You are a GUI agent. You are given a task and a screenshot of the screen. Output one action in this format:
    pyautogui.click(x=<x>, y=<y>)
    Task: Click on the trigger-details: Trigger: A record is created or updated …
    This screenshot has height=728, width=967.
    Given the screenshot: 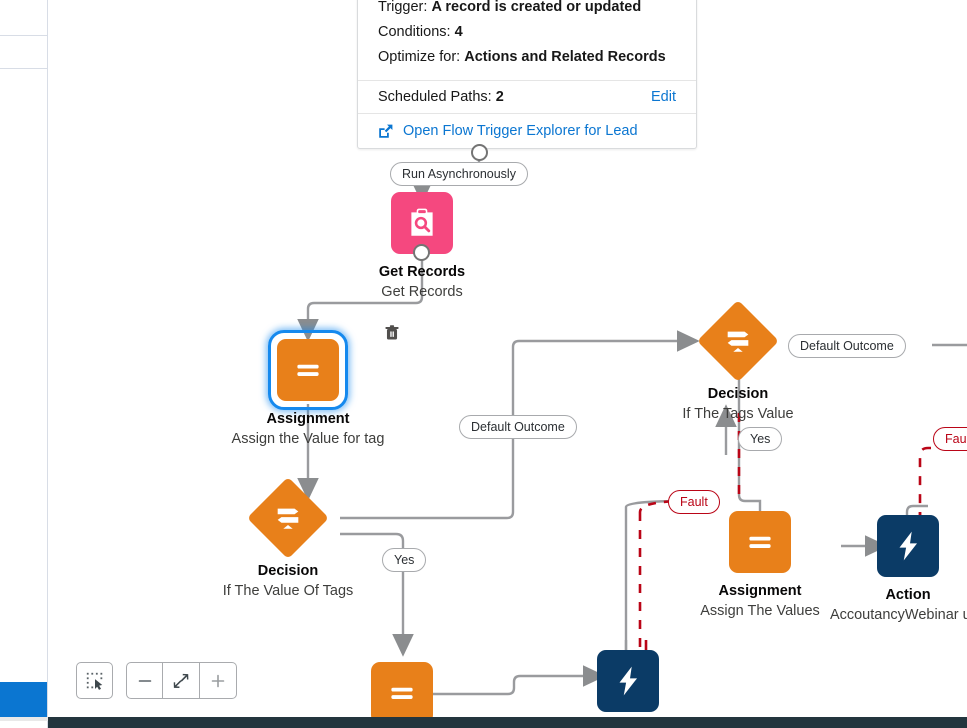 What is the action you would take?
    pyautogui.click(x=527, y=40)
    